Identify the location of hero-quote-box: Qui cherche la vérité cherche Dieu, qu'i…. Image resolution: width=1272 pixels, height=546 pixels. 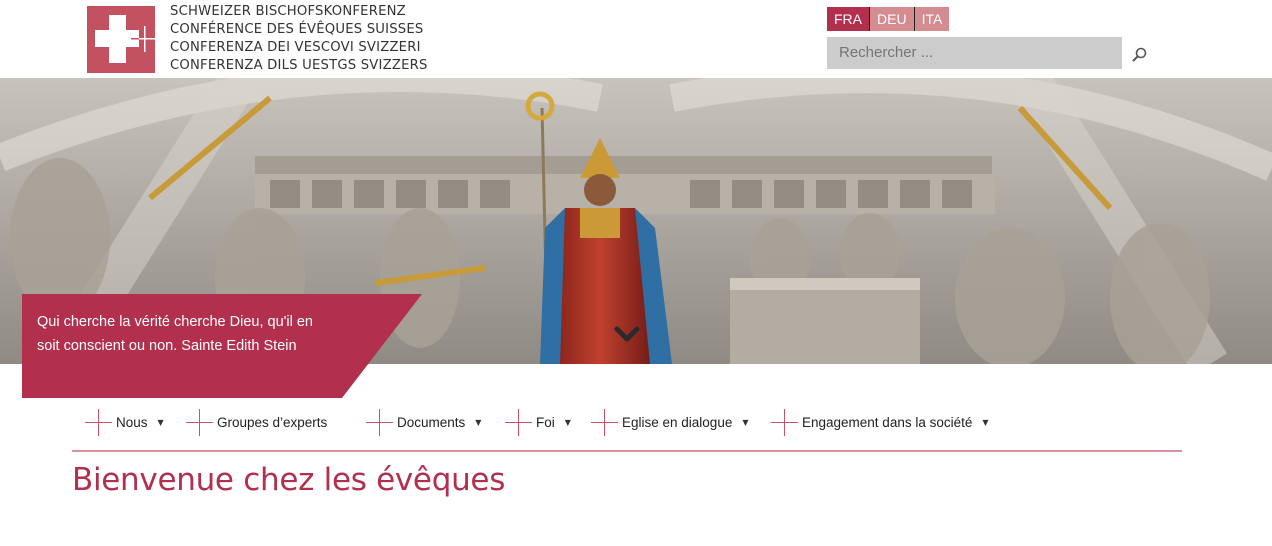
(222, 346).